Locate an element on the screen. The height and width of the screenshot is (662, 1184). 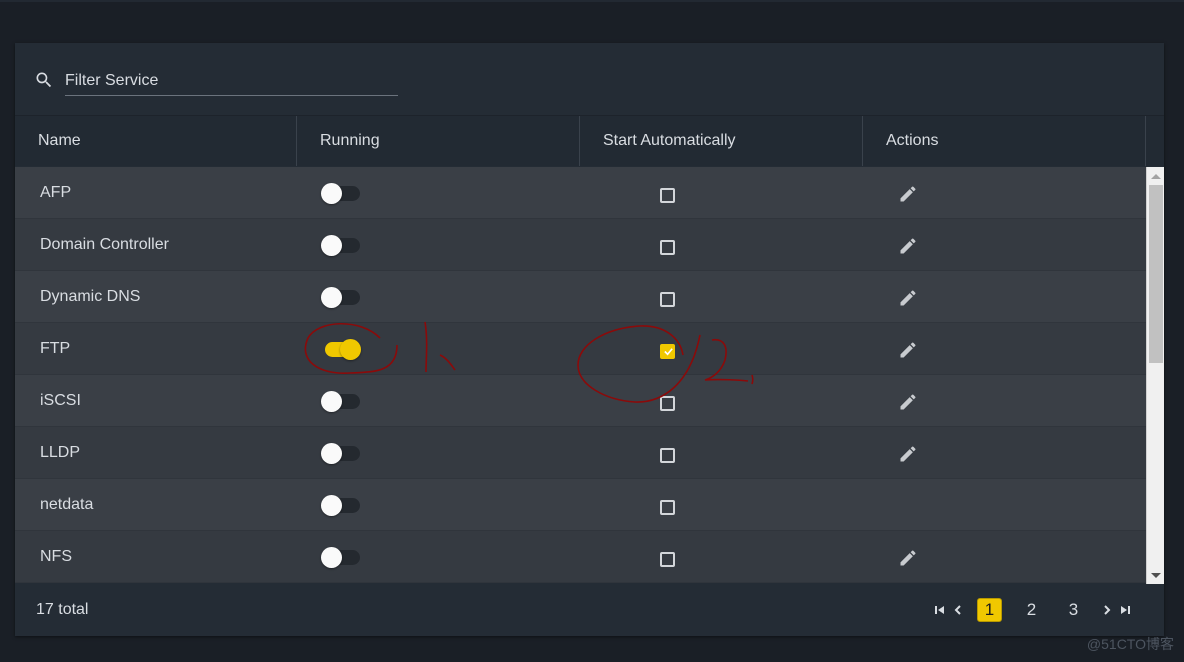
table-row: Domain Controller is located at coordinates (580, 245).